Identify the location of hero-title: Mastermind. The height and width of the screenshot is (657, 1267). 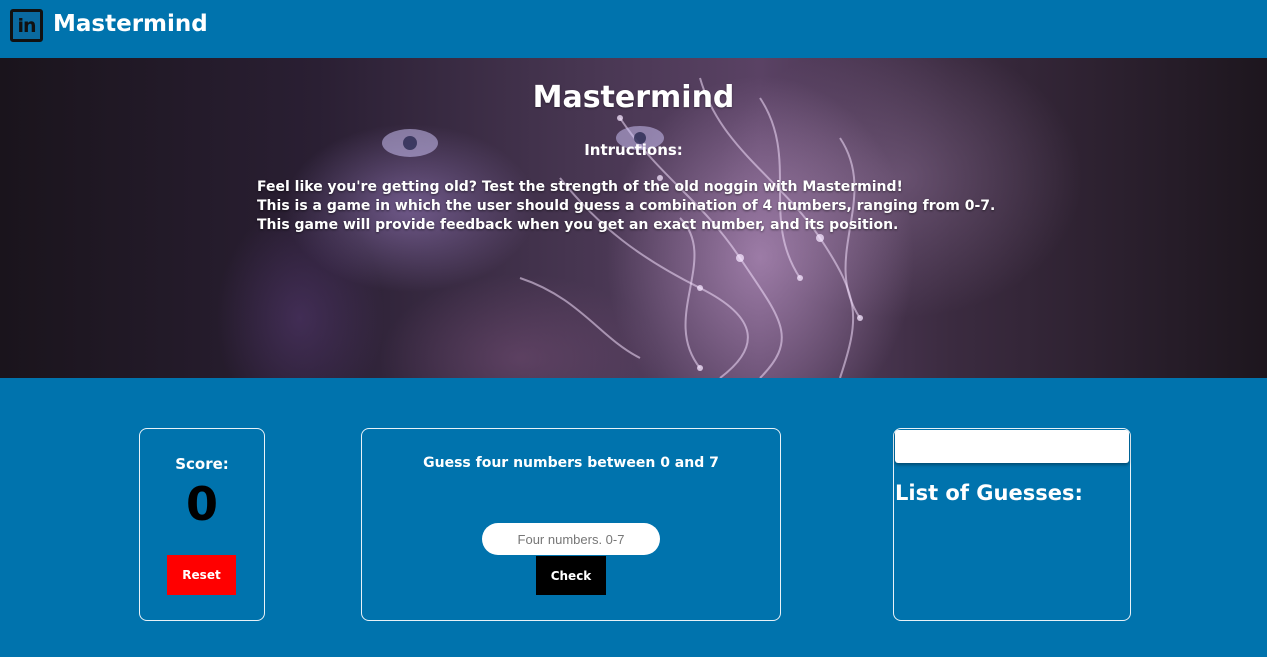
(633, 97).